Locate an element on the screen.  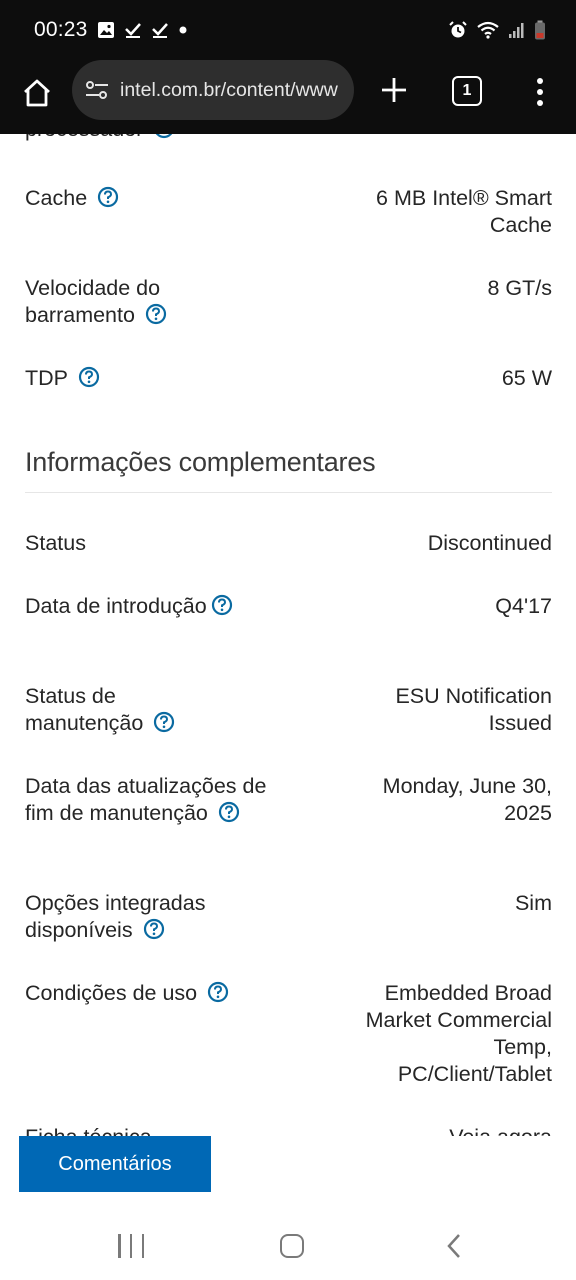
wifi-icon is located at coordinates (488, 30).